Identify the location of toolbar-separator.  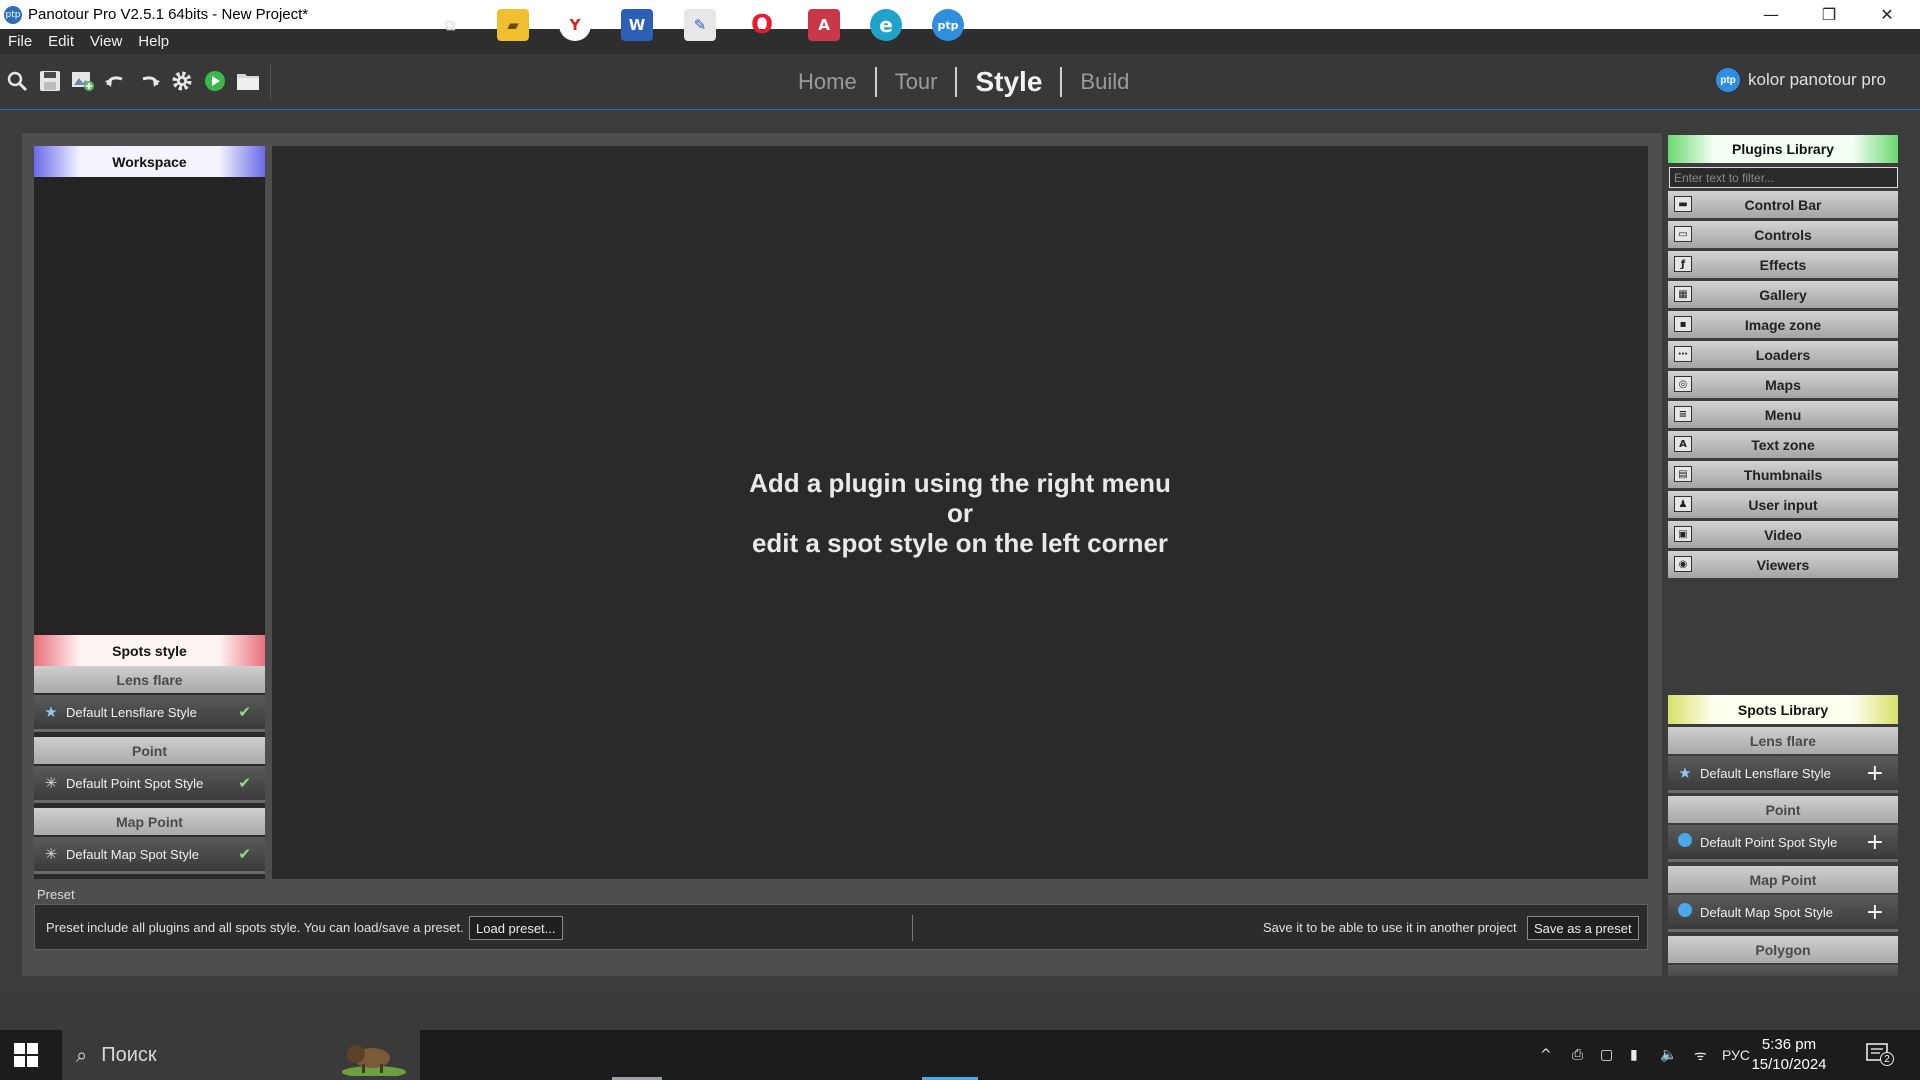
(270, 82).